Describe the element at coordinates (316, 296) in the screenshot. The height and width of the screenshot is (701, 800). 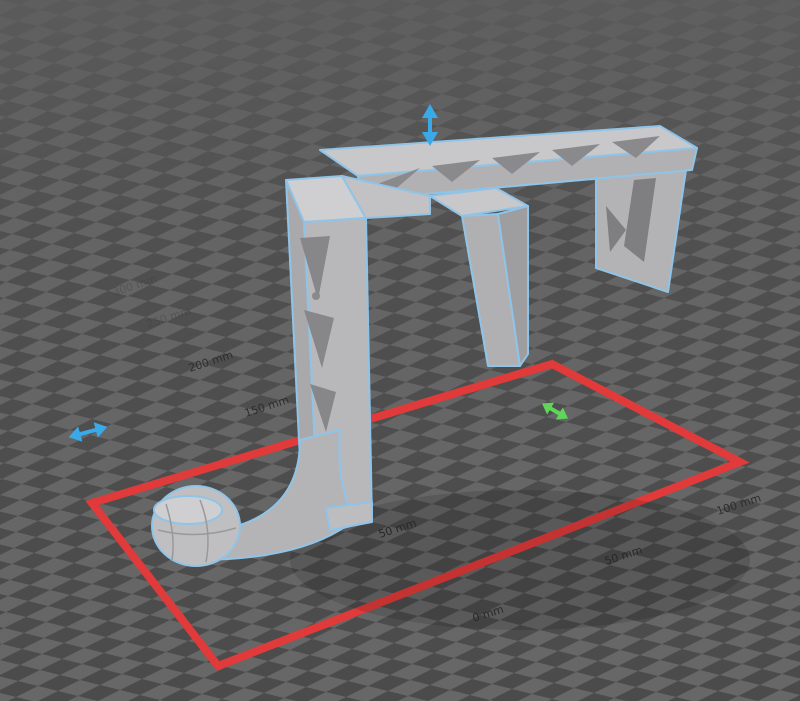
I see `column-hole` at that location.